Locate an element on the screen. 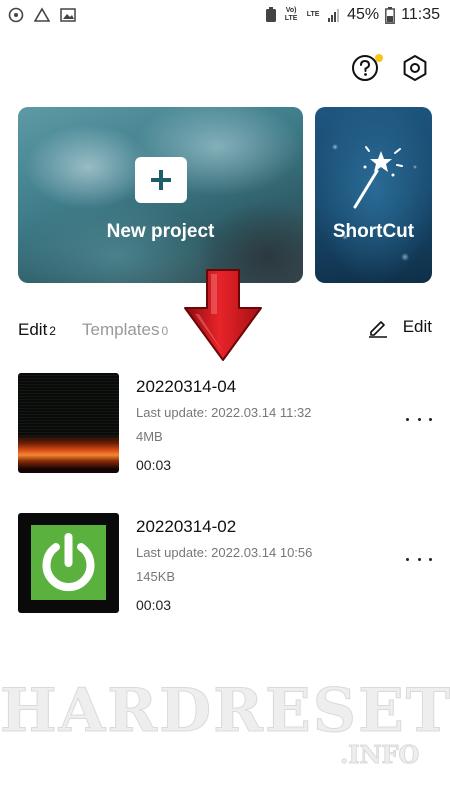  battery-icon is located at coordinates (390, 15).